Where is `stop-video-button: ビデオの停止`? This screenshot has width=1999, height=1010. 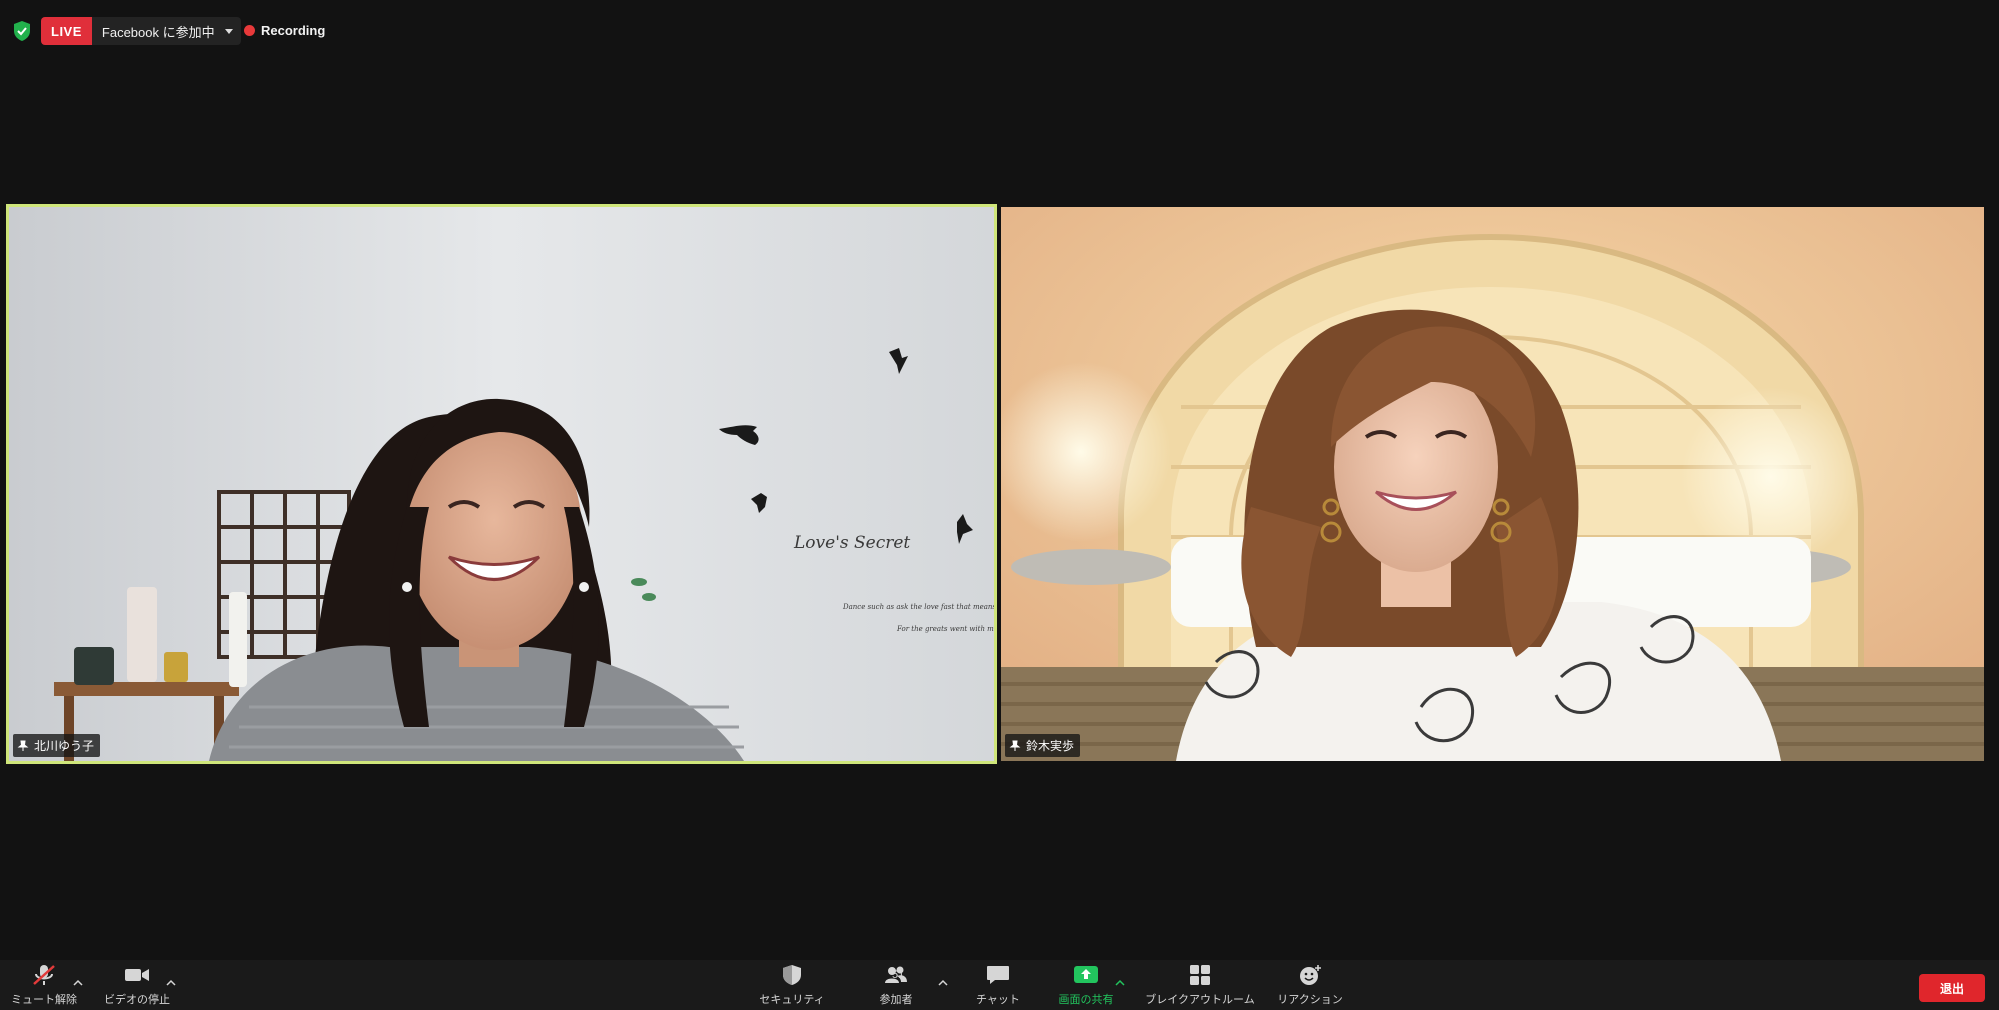 stop-video-button: ビデオの停止 is located at coordinates (137, 985).